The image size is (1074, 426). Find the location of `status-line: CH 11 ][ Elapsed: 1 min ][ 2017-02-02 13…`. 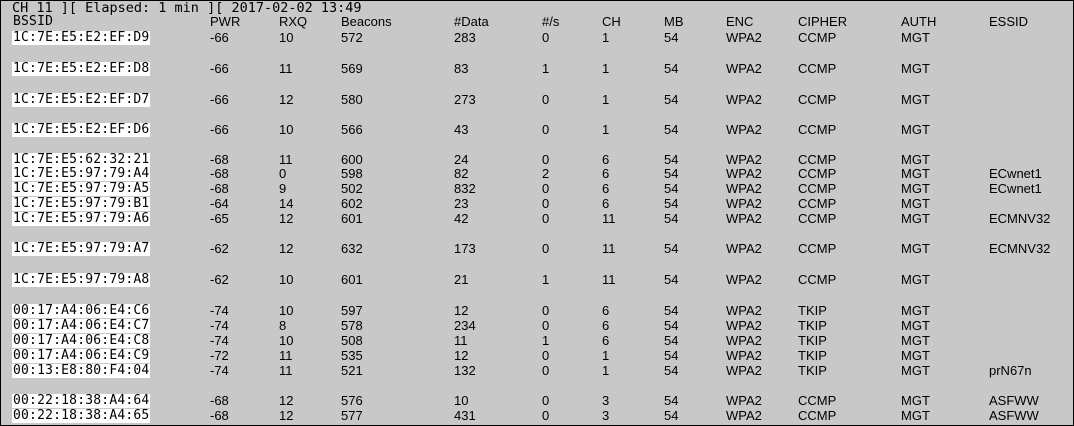

status-line: CH 11 ][ Elapsed: 1 min ][ 2017-02-02 13… is located at coordinates (187, 8).